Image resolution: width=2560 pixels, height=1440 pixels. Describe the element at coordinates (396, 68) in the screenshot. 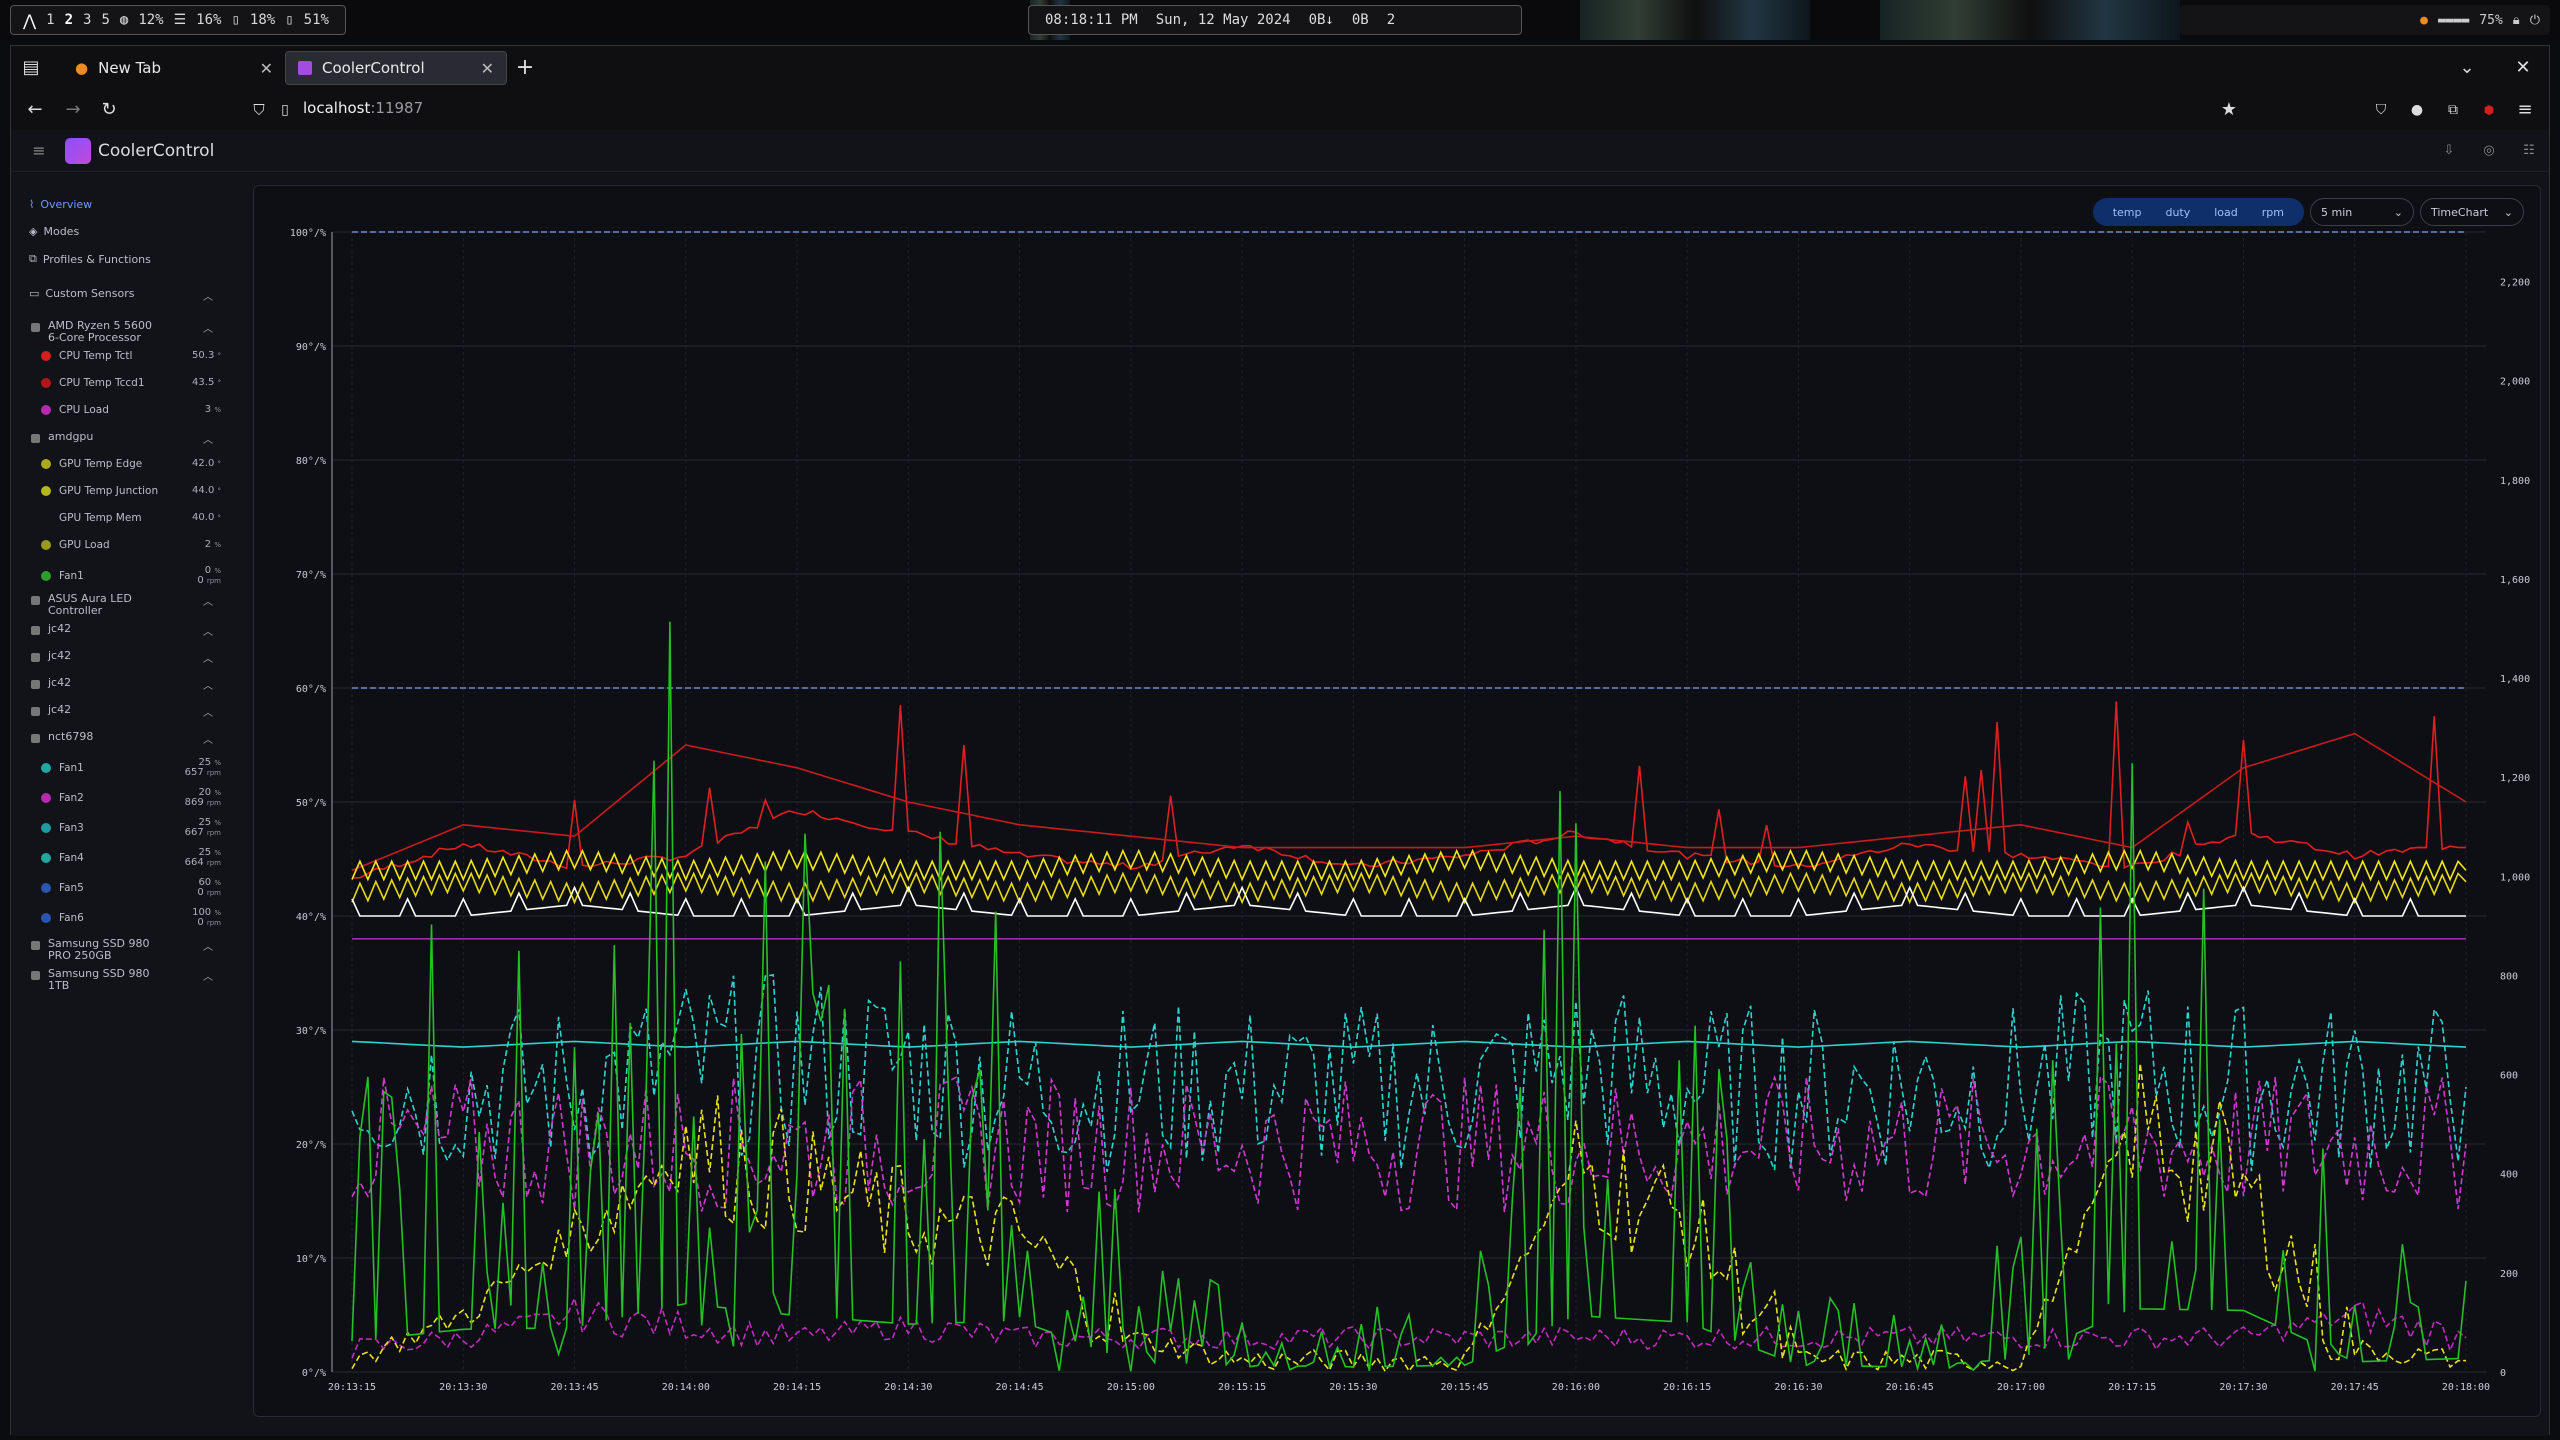

I see `tab-coolercontrol: CoolerControl ✕` at that location.